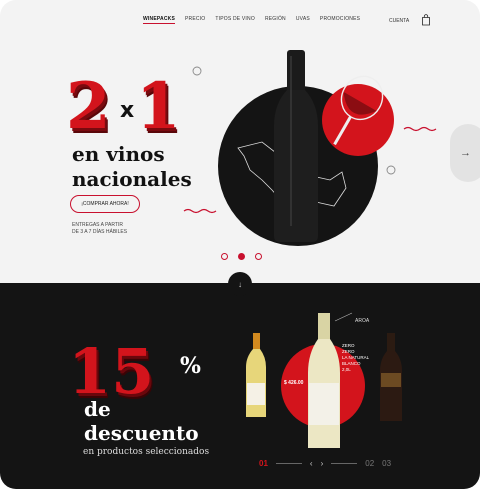 Image resolution: width=480 pixels, height=489 pixels. What do you see at coordinates (296, 146) in the screenshot?
I see `wine-bottle` at bounding box center [296, 146].